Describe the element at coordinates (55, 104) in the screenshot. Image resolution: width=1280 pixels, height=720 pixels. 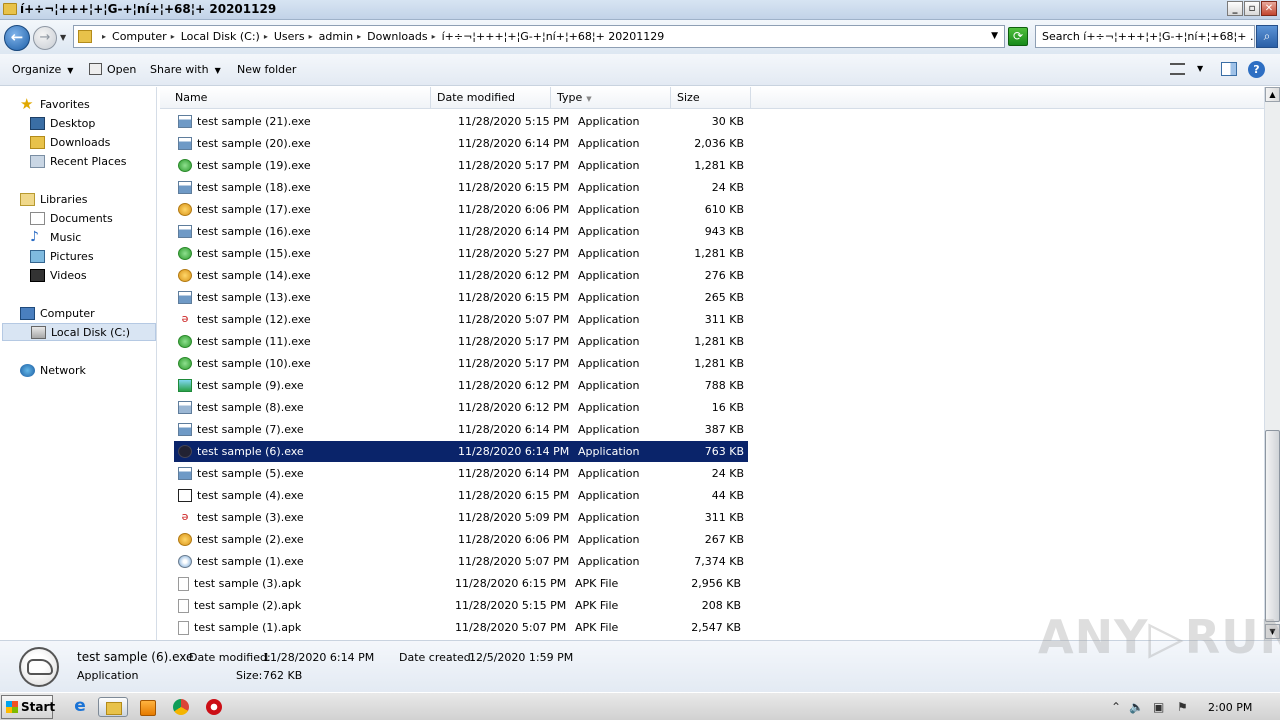
I see `nav-favorites: ★ Favorites` at that location.